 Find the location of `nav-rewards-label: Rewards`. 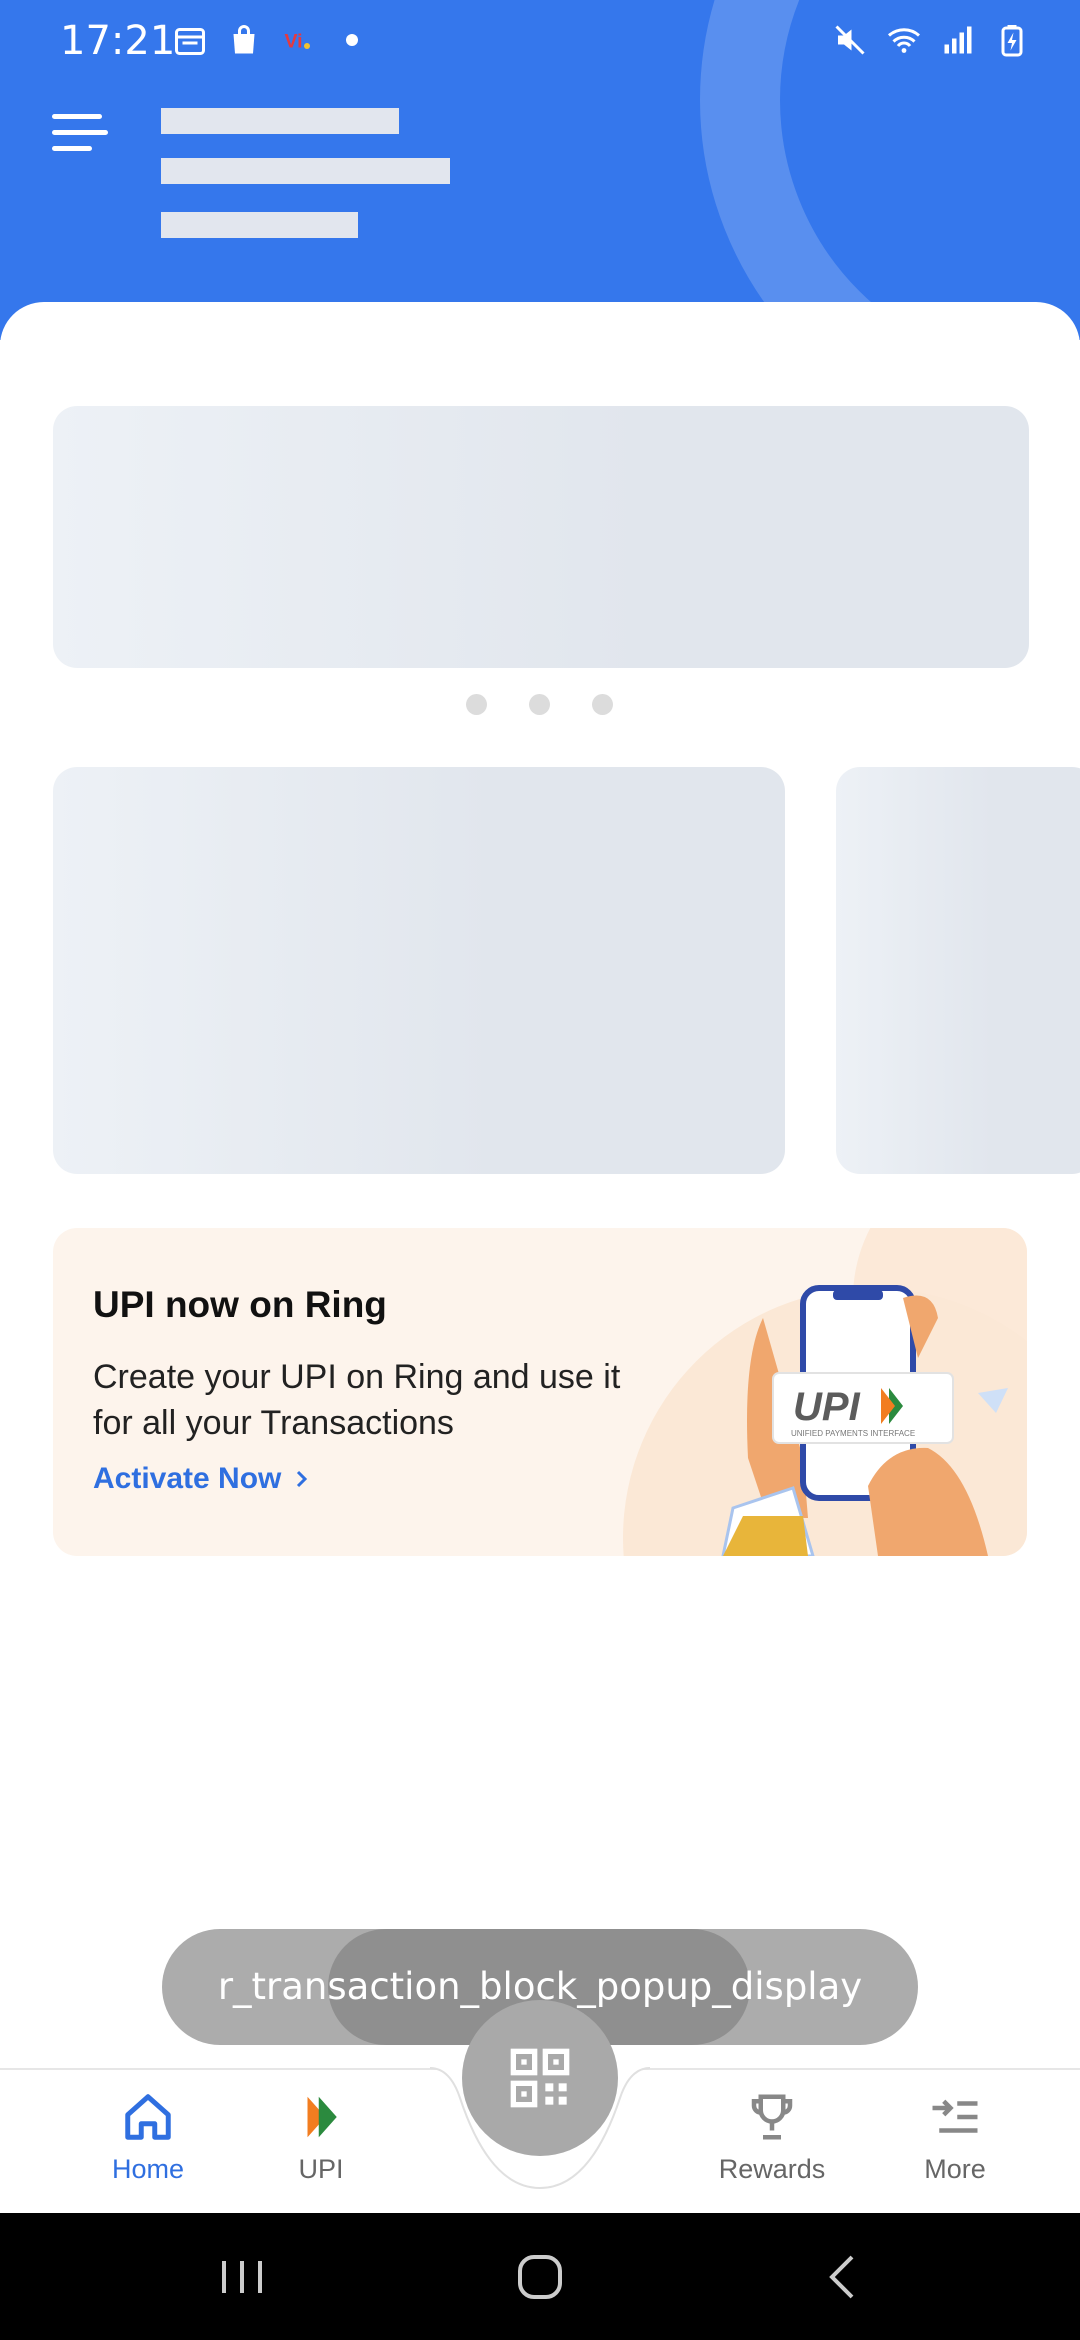

nav-rewards-label: Rewards is located at coordinates (772, 2169).